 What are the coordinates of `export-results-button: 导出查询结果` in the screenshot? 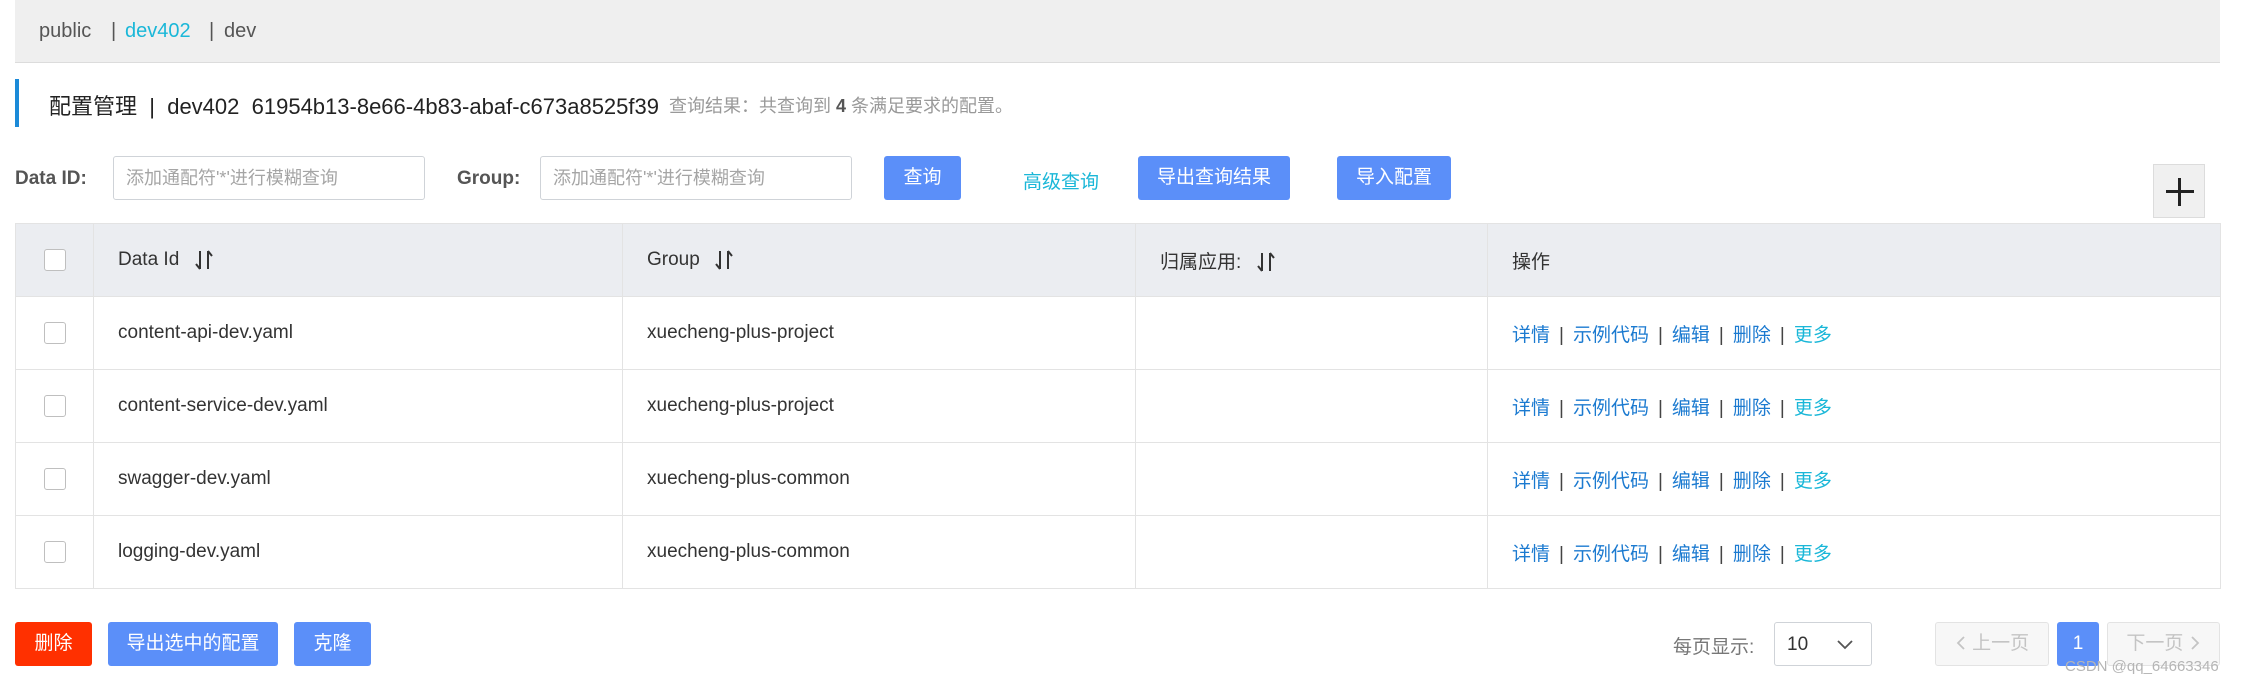 It's located at (1214, 178).